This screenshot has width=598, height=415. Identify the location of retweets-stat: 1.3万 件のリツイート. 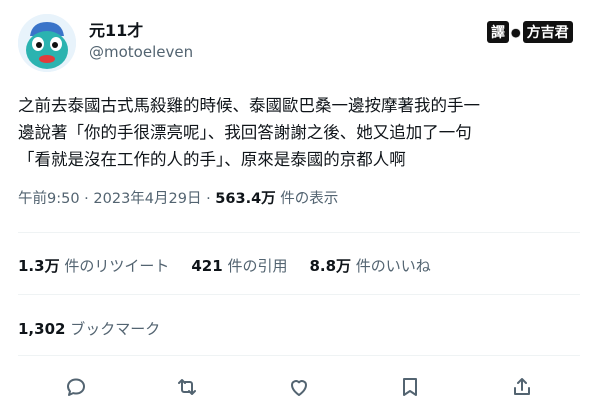
(93, 265).